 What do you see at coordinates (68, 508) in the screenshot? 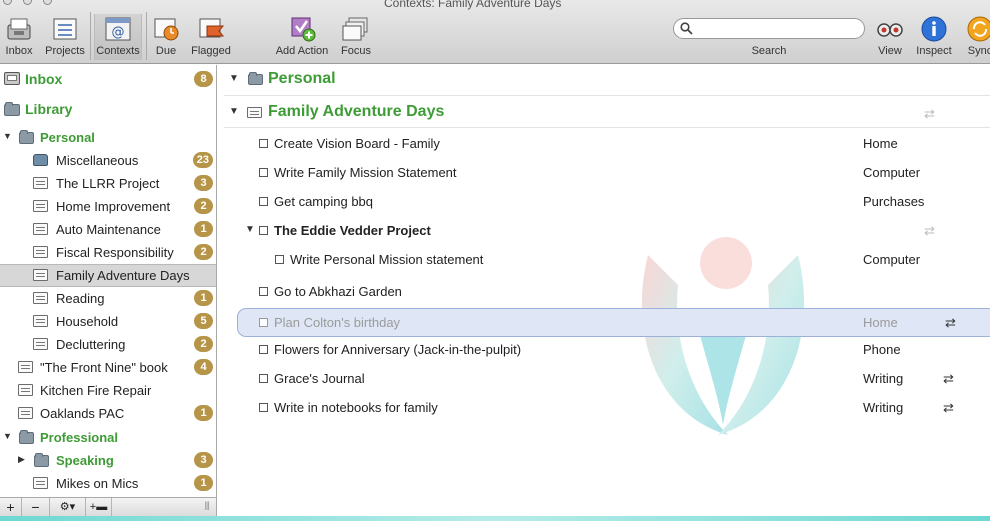
I see `gear-menu-button: ⚙▾` at bounding box center [68, 508].